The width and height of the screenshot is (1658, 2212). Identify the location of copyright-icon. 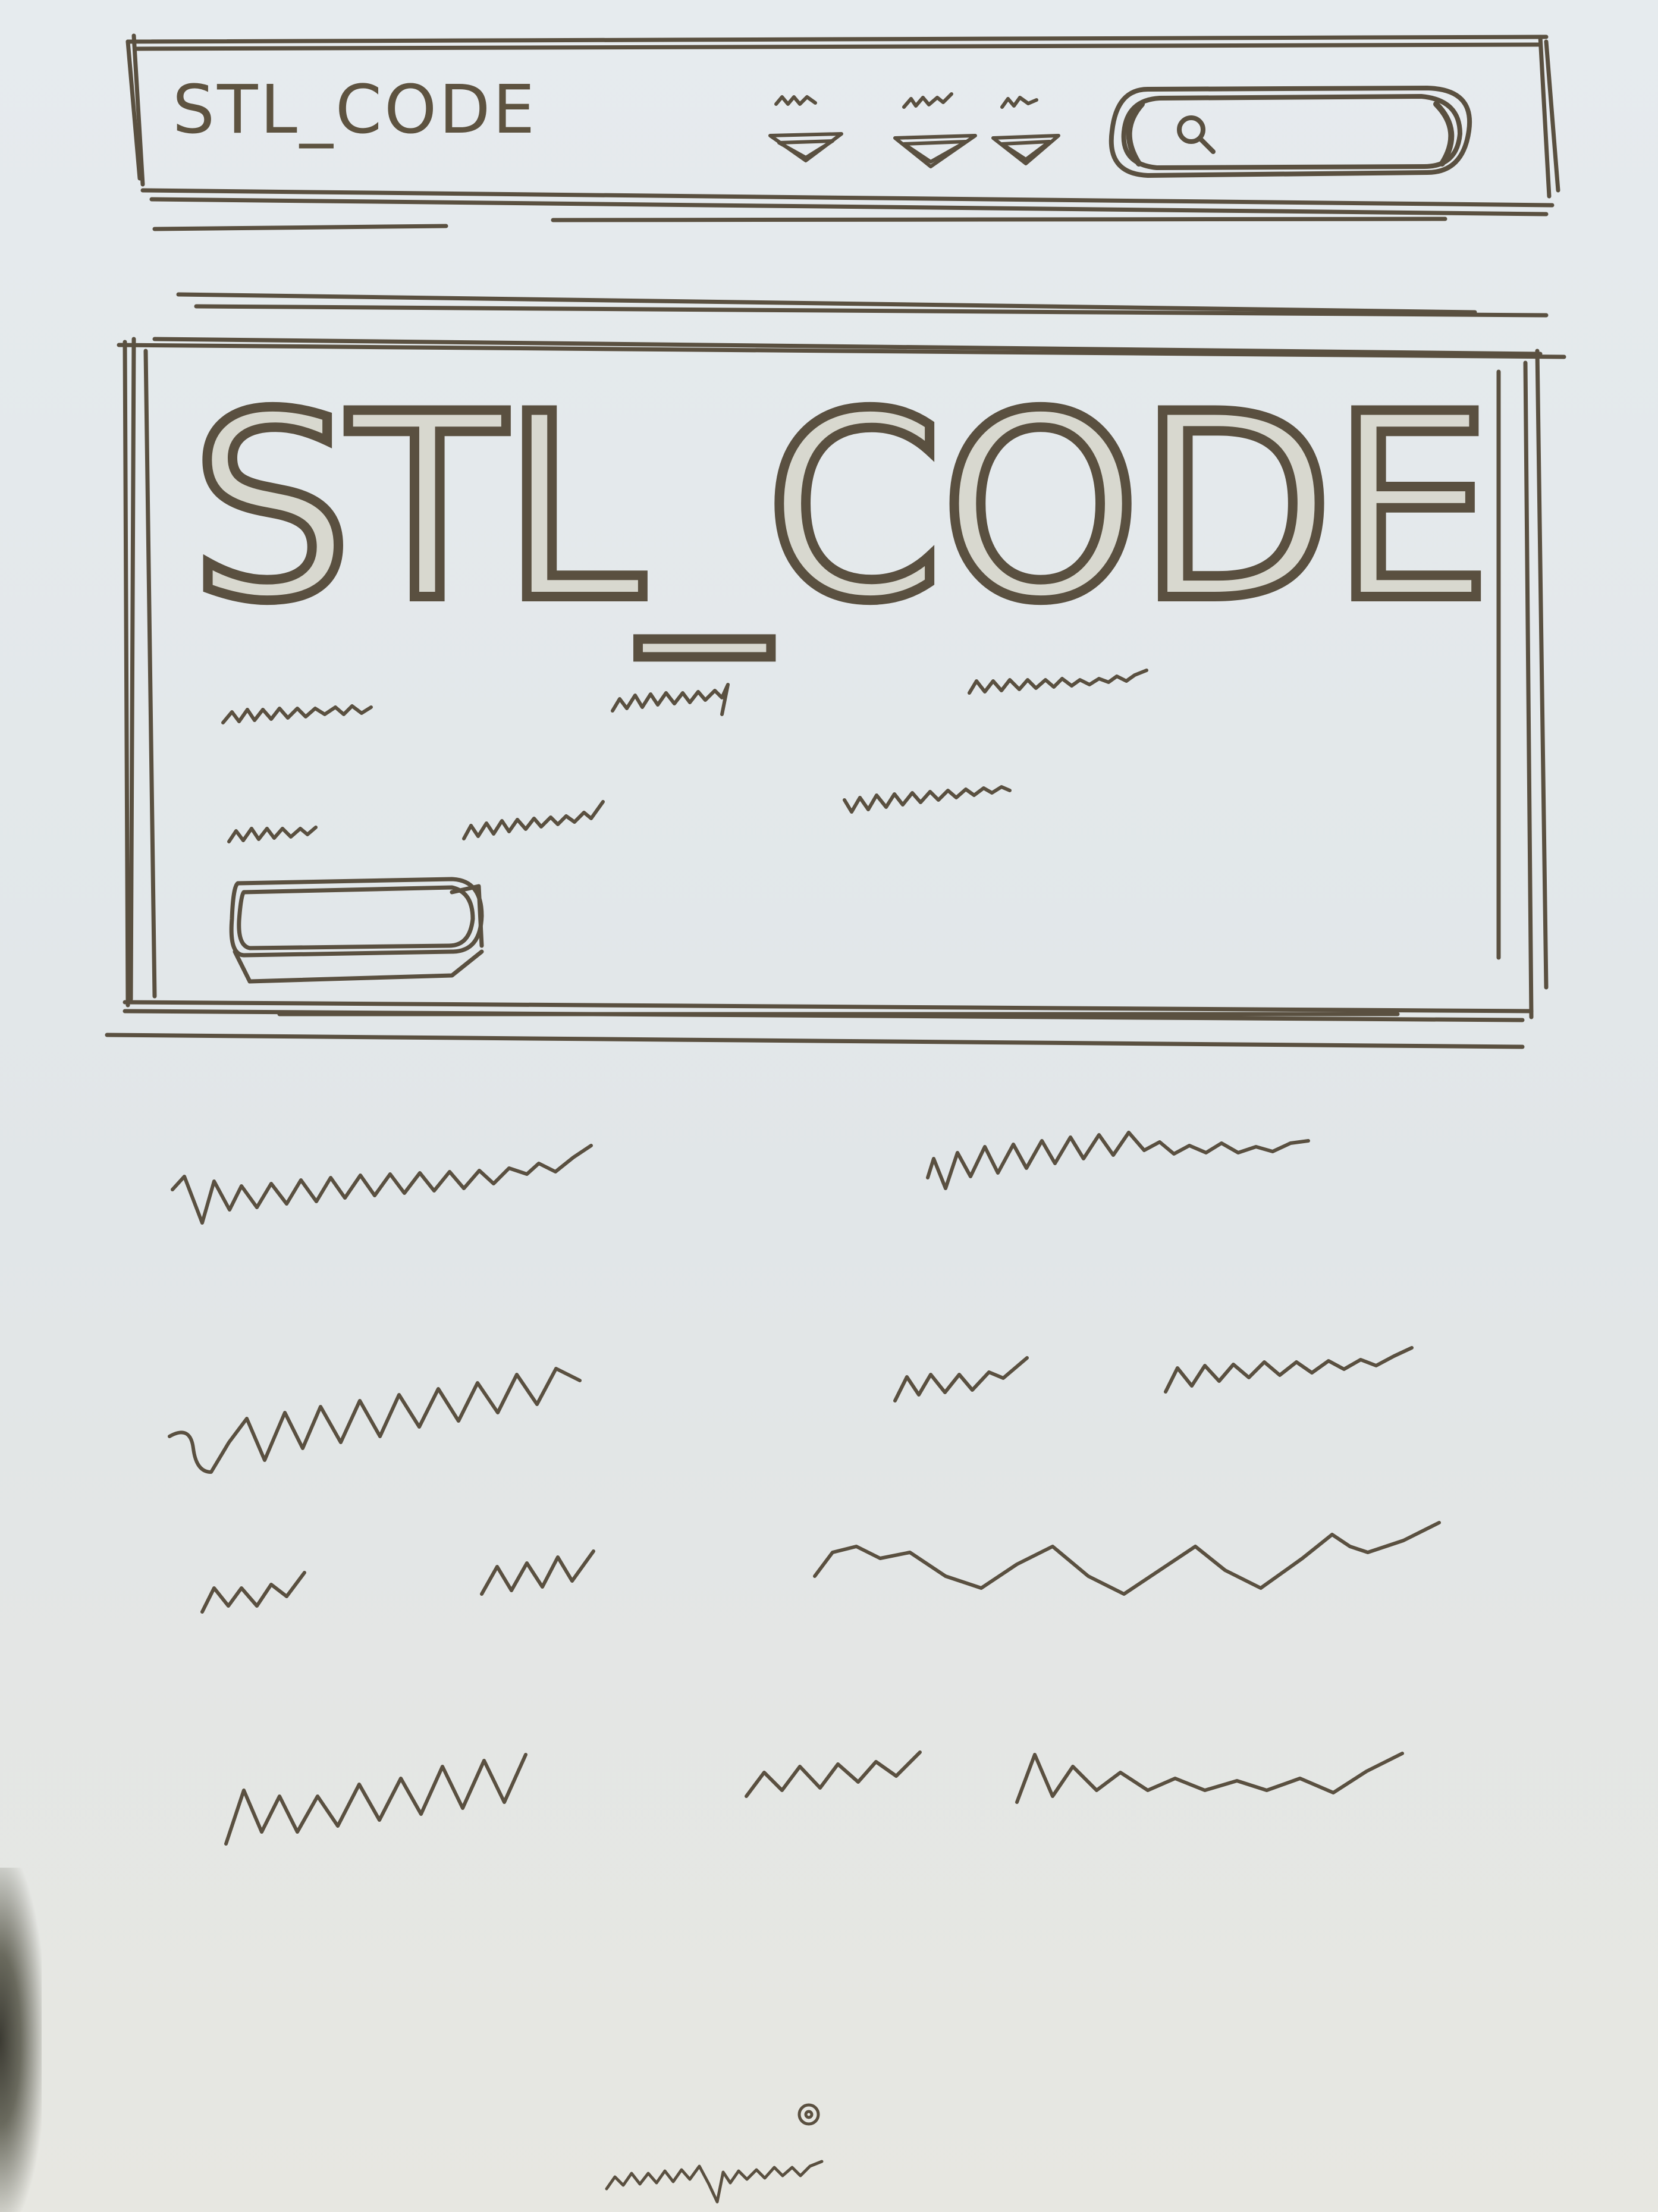
(808, 2114).